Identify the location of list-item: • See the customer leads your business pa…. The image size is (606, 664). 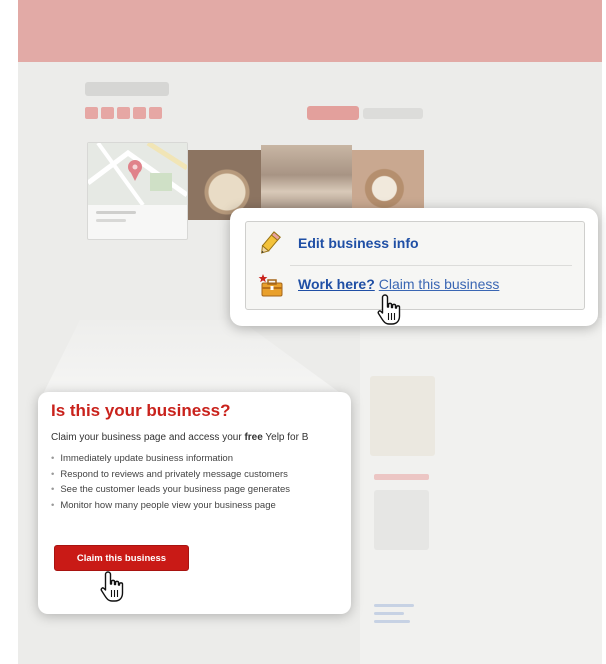
(171, 489).